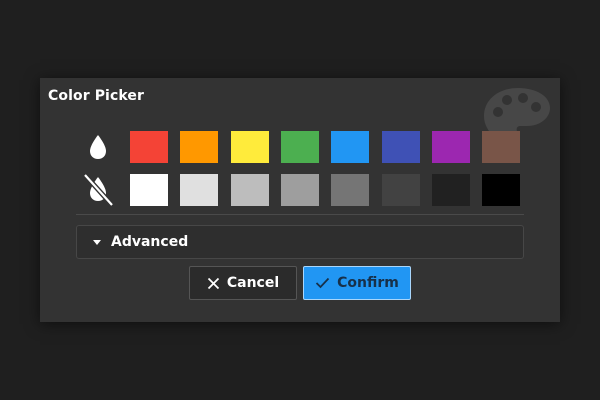 The height and width of the screenshot is (400, 600). What do you see at coordinates (96, 96) in the screenshot?
I see `dialog-title: Color Picker` at bounding box center [96, 96].